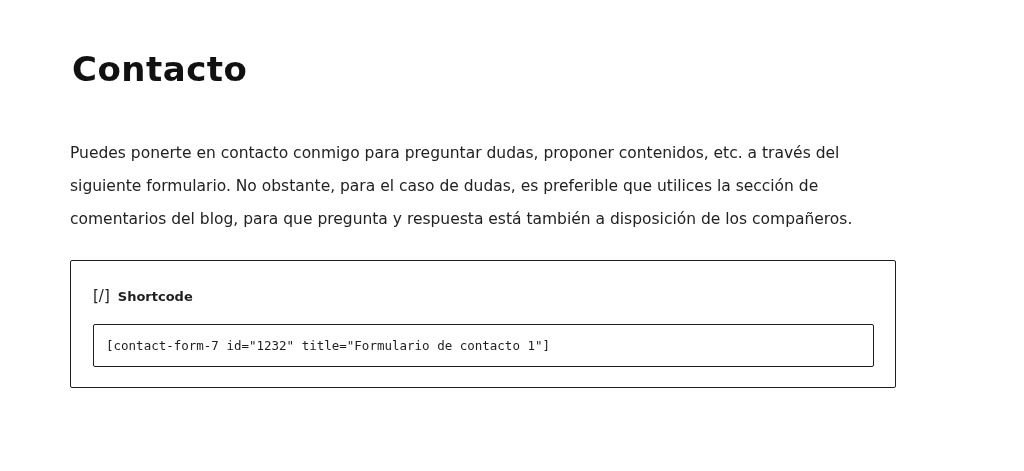 The width and height of the screenshot is (1024, 471). What do you see at coordinates (160, 69) in the screenshot?
I see `page-title: Contacto` at bounding box center [160, 69].